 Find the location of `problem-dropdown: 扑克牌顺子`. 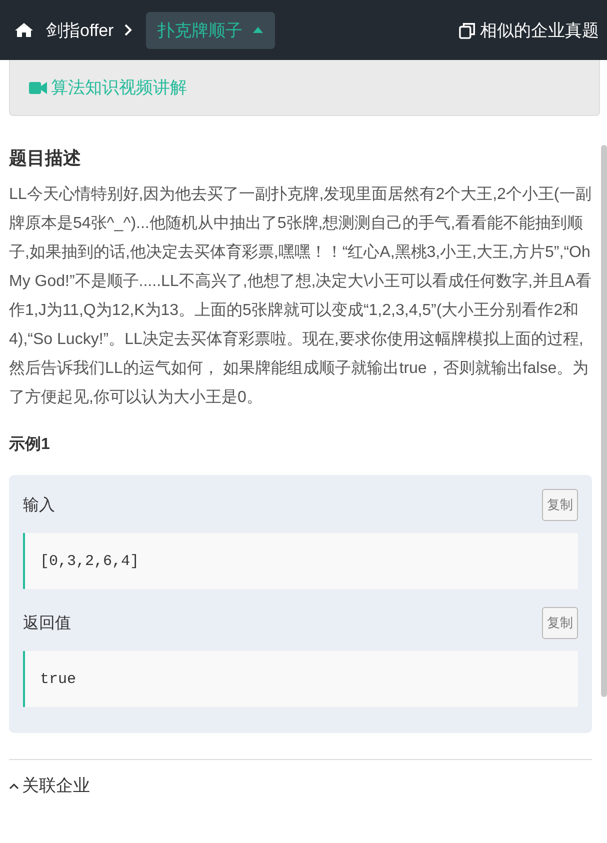

problem-dropdown: 扑克牌顺子 is located at coordinates (210, 30).